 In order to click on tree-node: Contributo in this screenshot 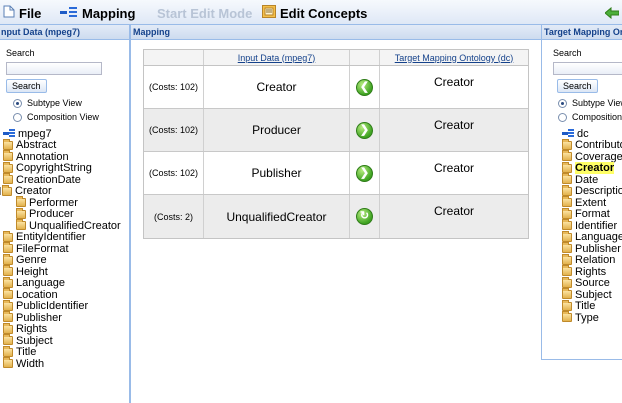, I will do `click(592, 144)`.